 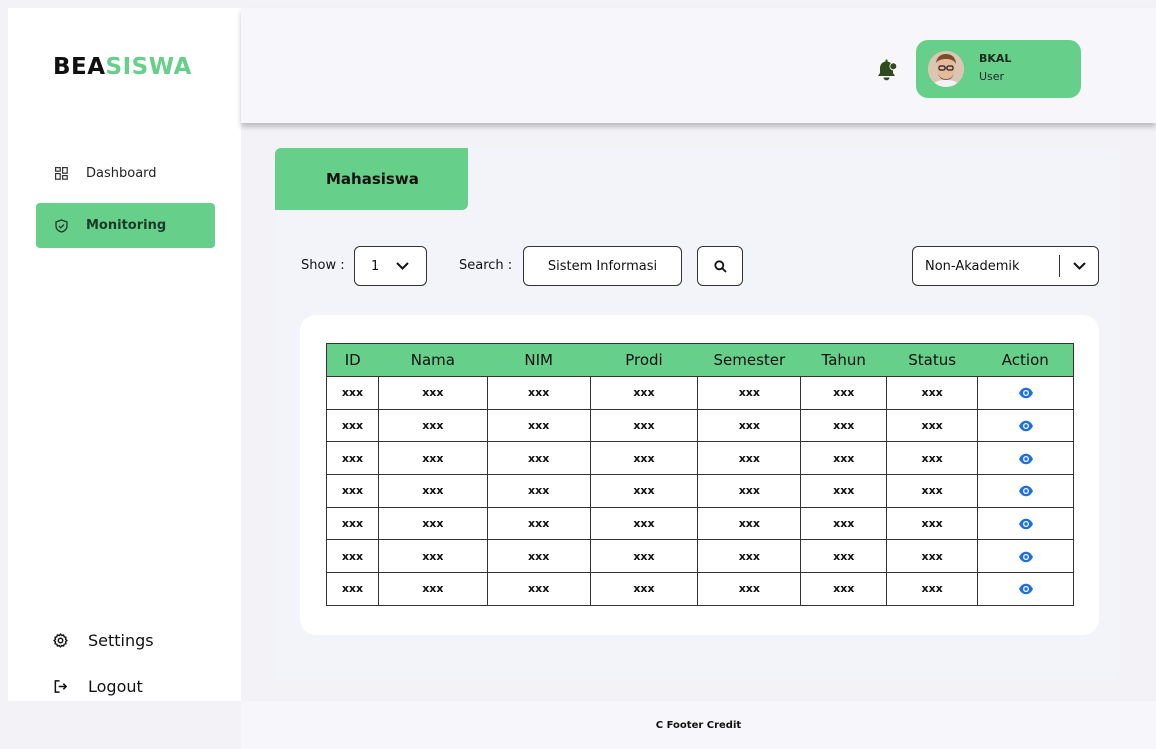 What do you see at coordinates (946, 69) in the screenshot?
I see `avatar` at bounding box center [946, 69].